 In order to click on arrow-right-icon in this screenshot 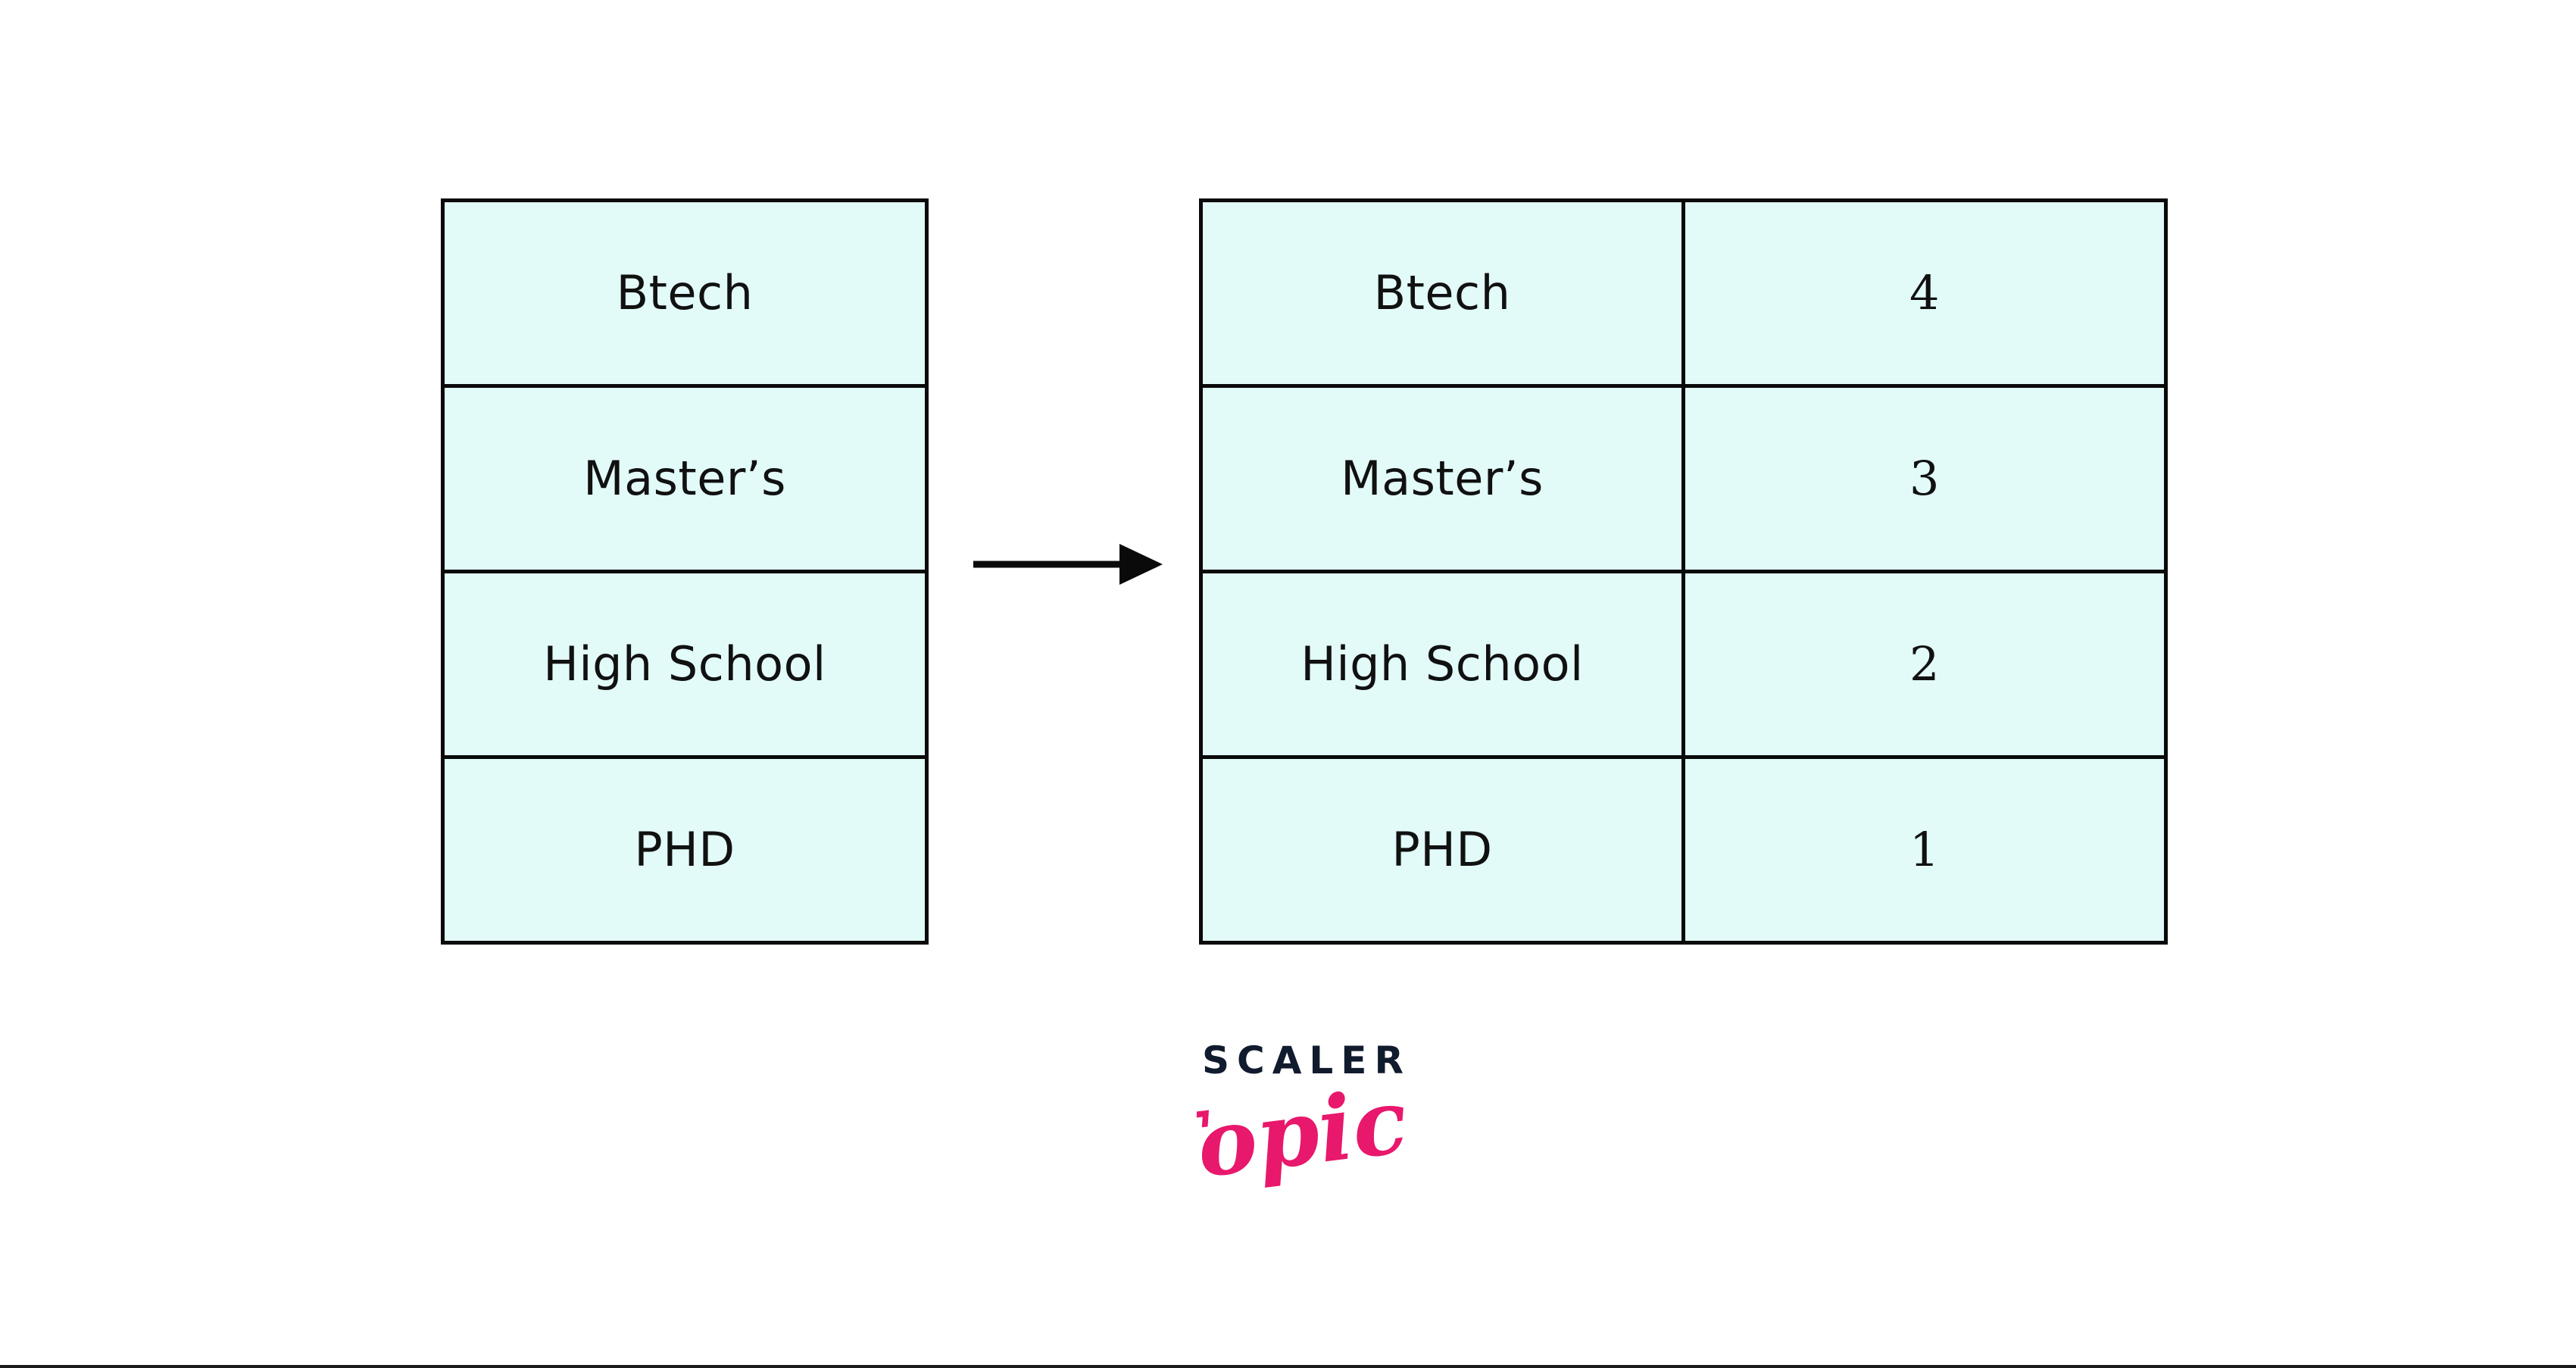, I will do `click(1068, 564)`.